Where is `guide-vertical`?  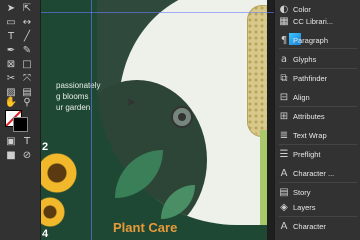
guide-vertical is located at coordinates (91, 120).